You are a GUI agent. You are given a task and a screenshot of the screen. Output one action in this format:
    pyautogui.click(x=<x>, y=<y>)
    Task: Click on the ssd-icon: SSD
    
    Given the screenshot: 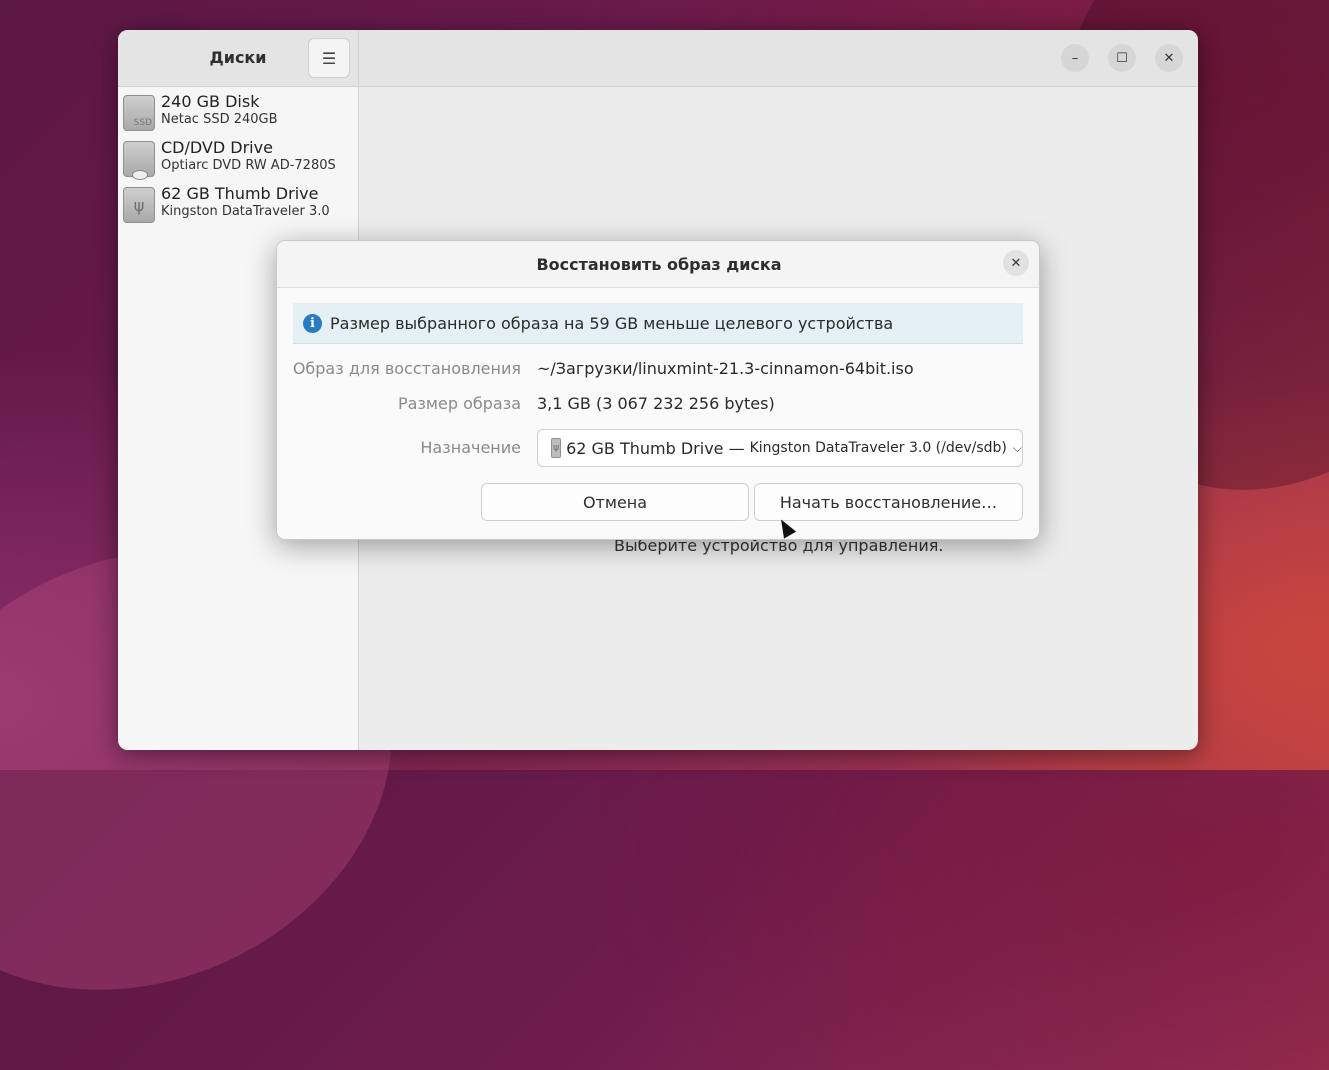 What is the action you would take?
    pyautogui.click(x=139, y=113)
    